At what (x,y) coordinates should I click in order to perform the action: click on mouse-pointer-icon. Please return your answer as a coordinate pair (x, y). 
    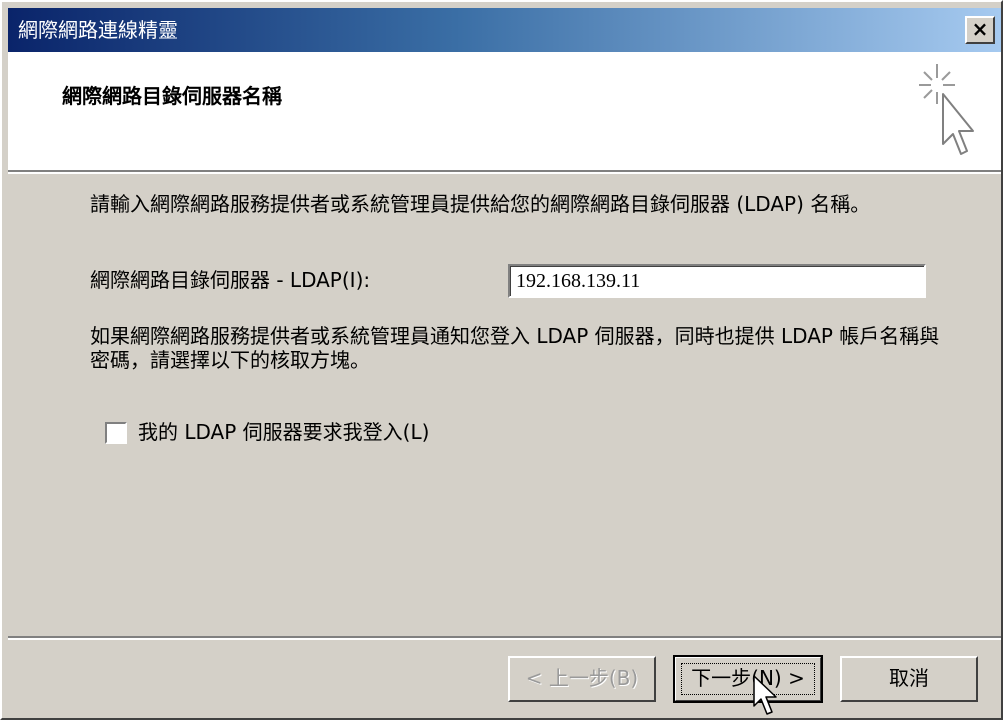
    Looking at the image, I should click on (765, 695).